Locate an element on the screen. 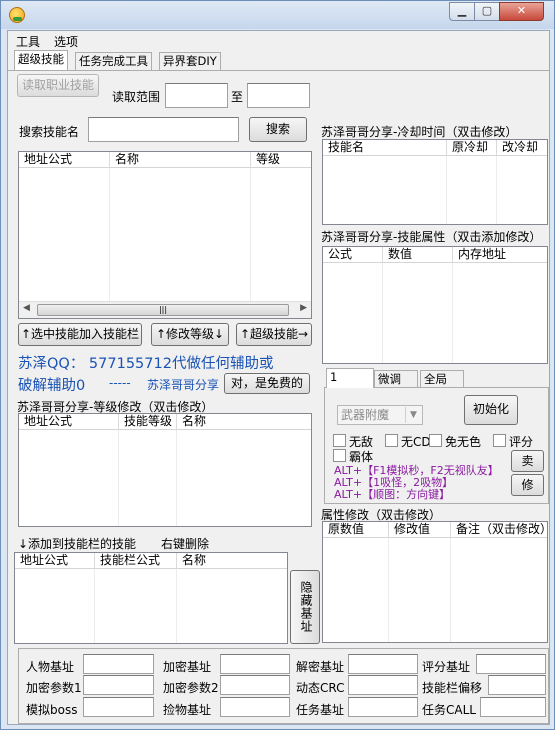  skillbar-offset-input is located at coordinates (517, 685).